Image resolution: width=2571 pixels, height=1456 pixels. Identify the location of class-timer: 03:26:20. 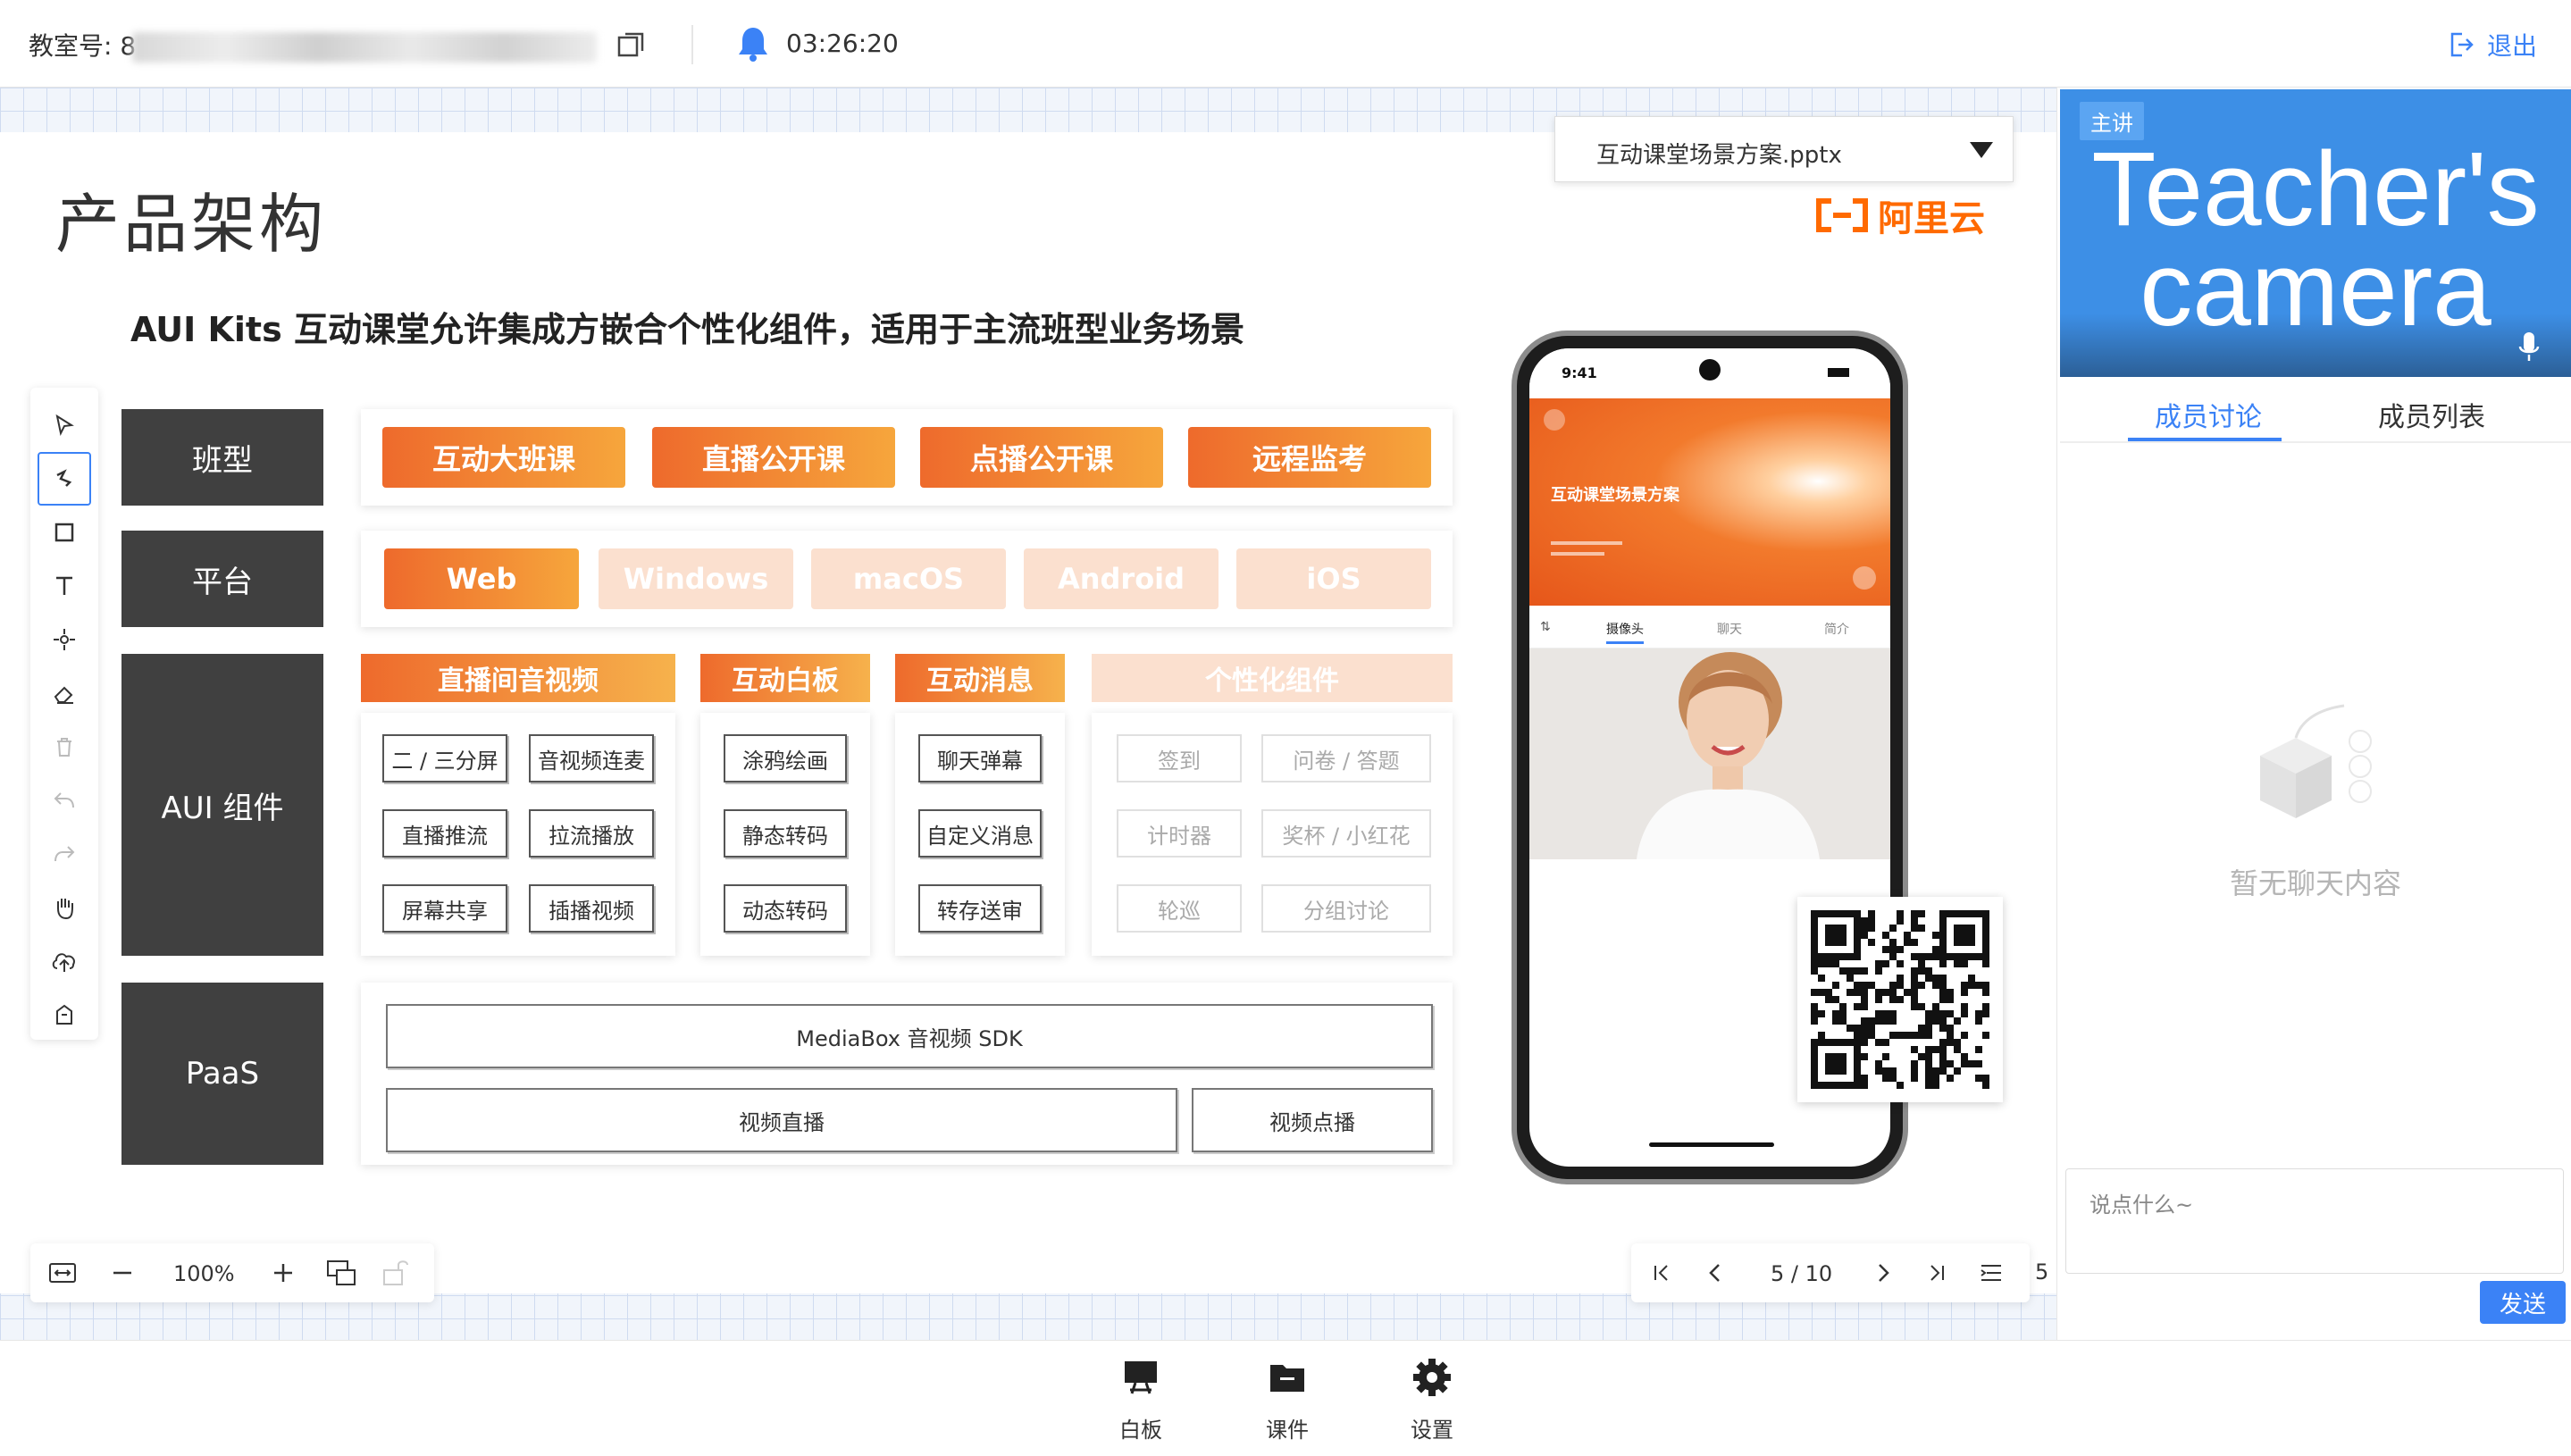
(842, 43).